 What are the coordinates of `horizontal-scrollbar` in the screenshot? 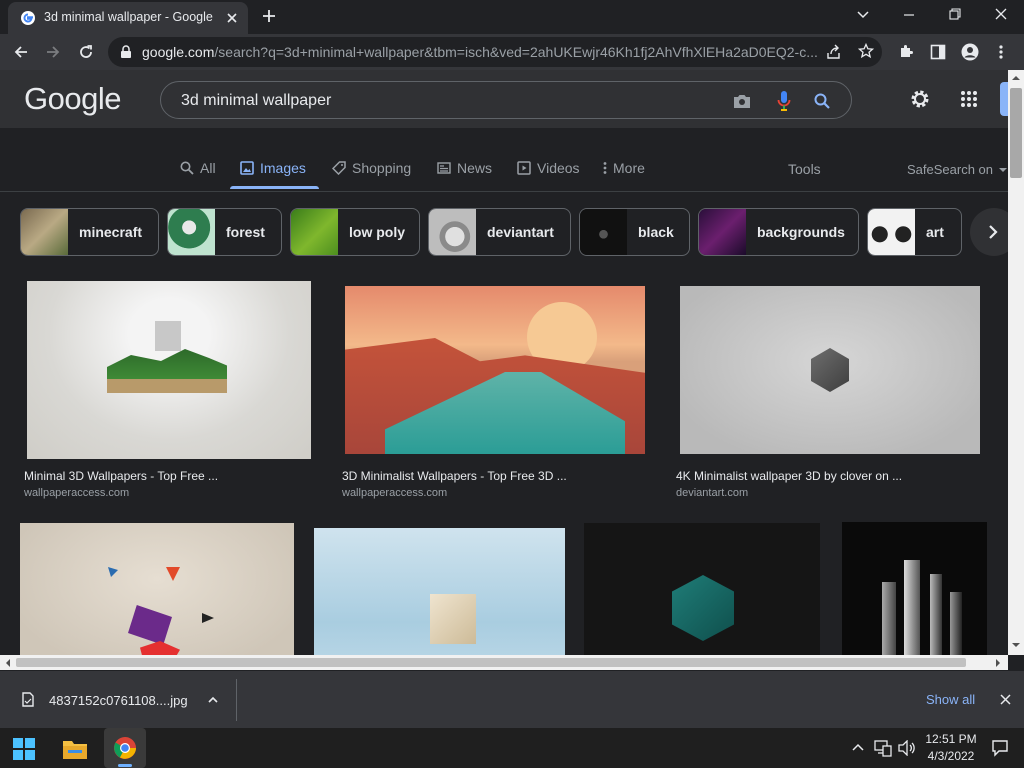 It's located at (504, 662).